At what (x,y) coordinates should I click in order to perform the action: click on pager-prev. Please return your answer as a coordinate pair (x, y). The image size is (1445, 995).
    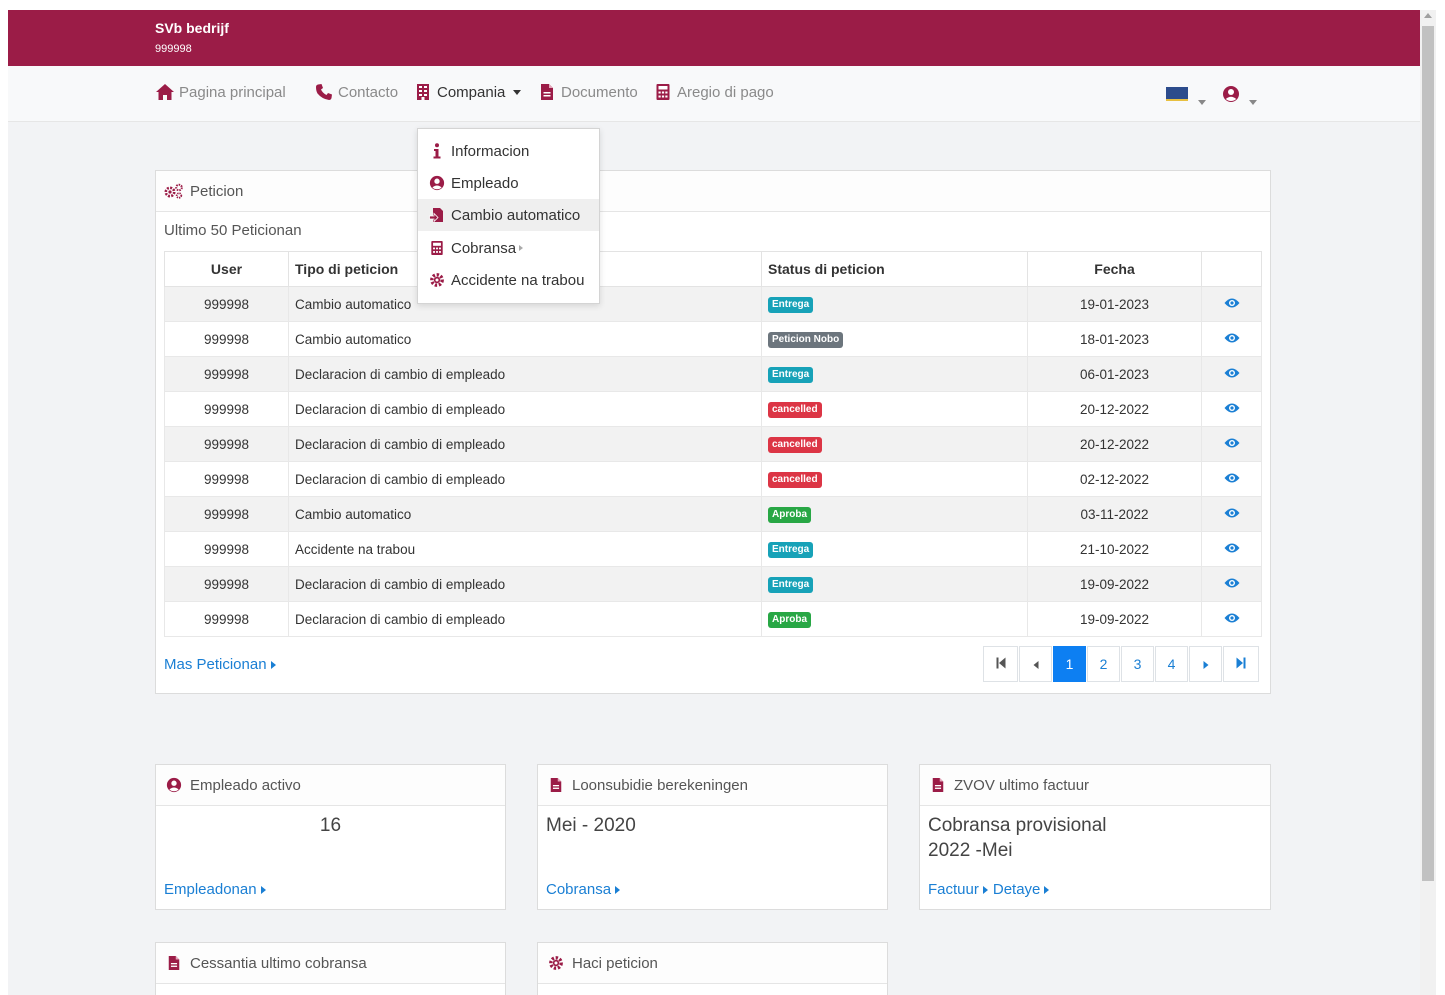
    Looking at the image, I should click on (1035, 664).